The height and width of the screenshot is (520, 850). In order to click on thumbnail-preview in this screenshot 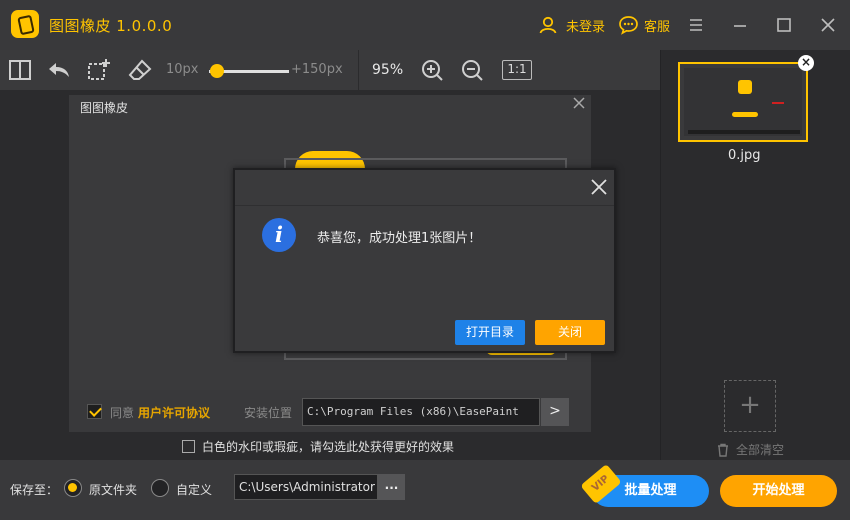, I will do `click(743, 102)`.